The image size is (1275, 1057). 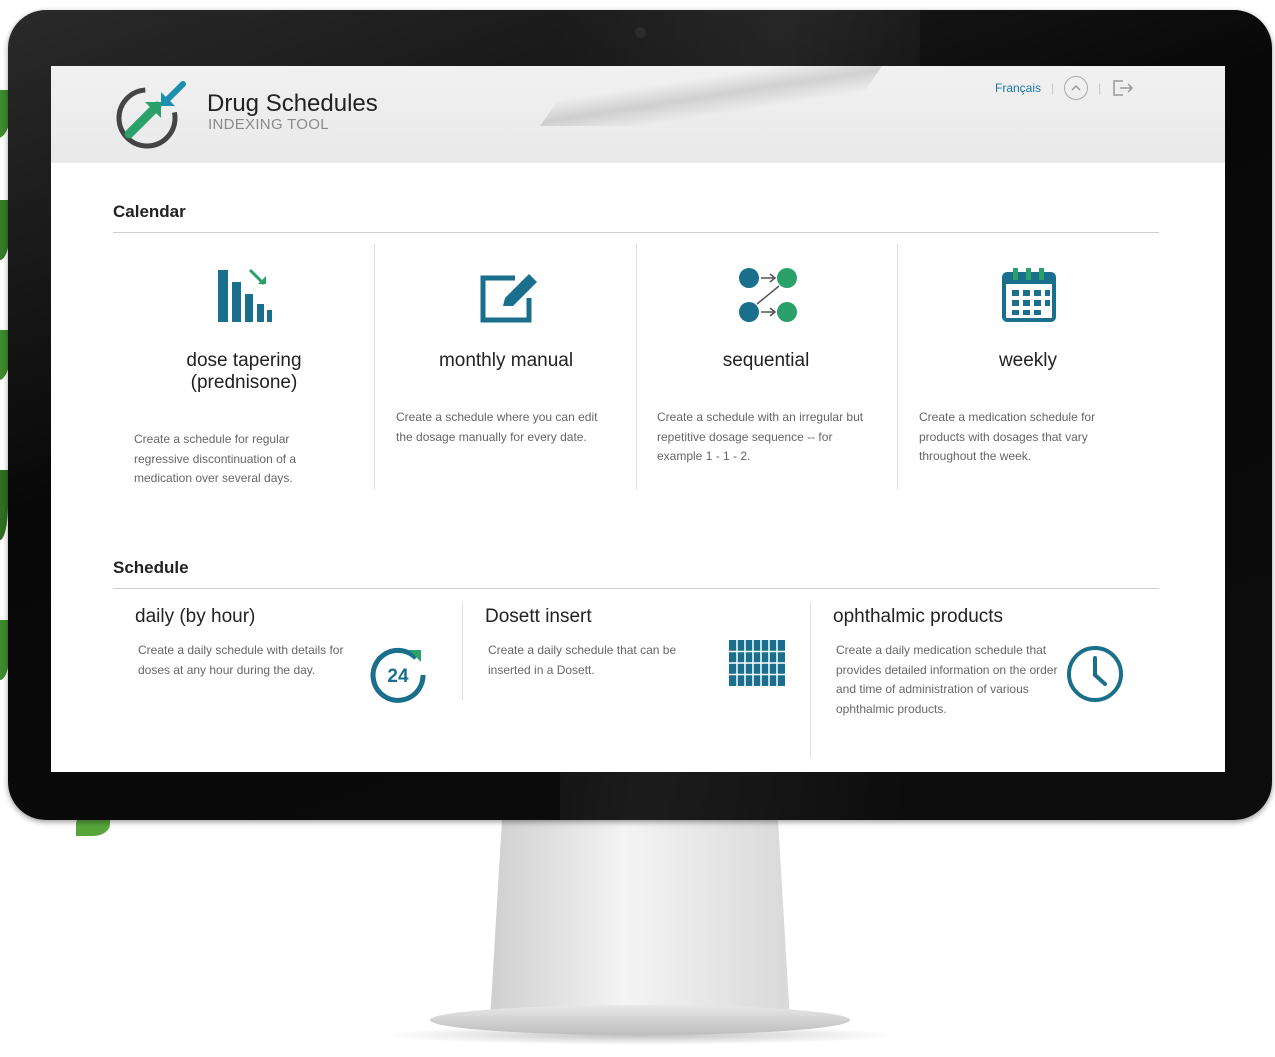 What do you see at coordinates (1028, 360) in the screenshot?
I see `card-title: weekly` at bounding box center [1028, 360].